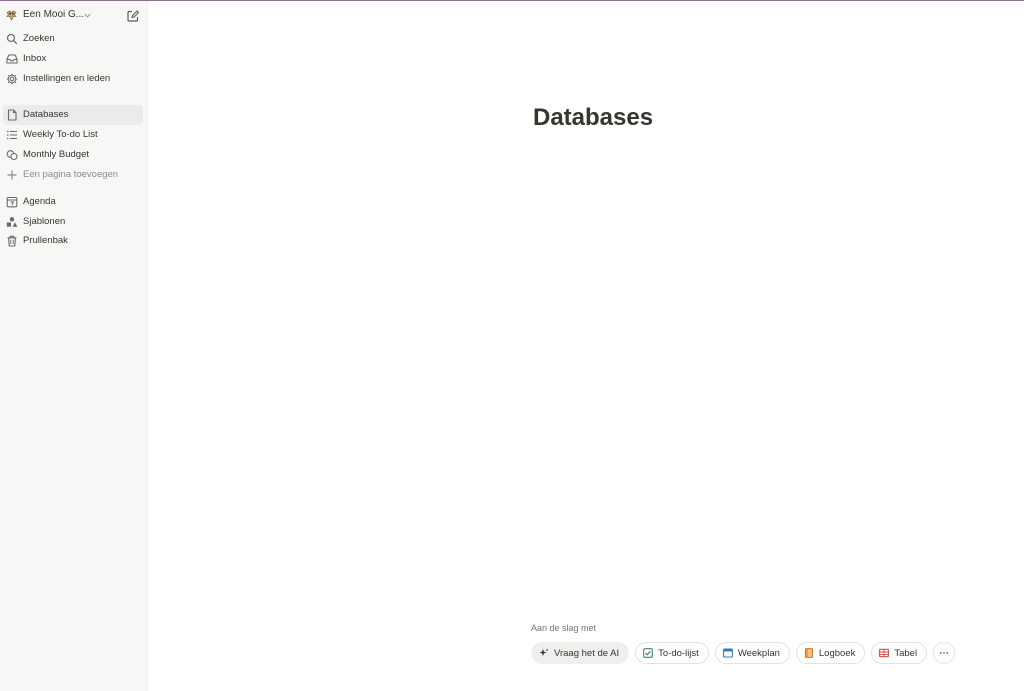 Image resolution: width=1024 pixels, height=691 pixels. I want to click on weekplan-chip: Weekplan, so click(752, 653).